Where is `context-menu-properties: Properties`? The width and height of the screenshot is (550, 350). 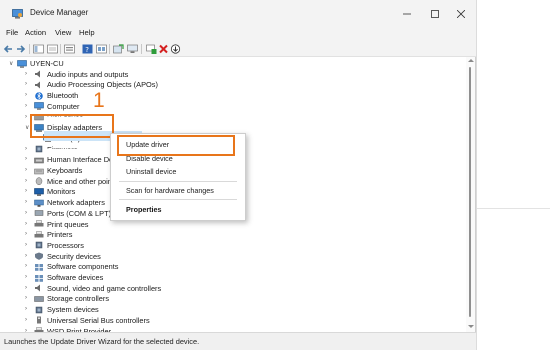 context-menu-properties: Properties is located at coordinates (178, 210).